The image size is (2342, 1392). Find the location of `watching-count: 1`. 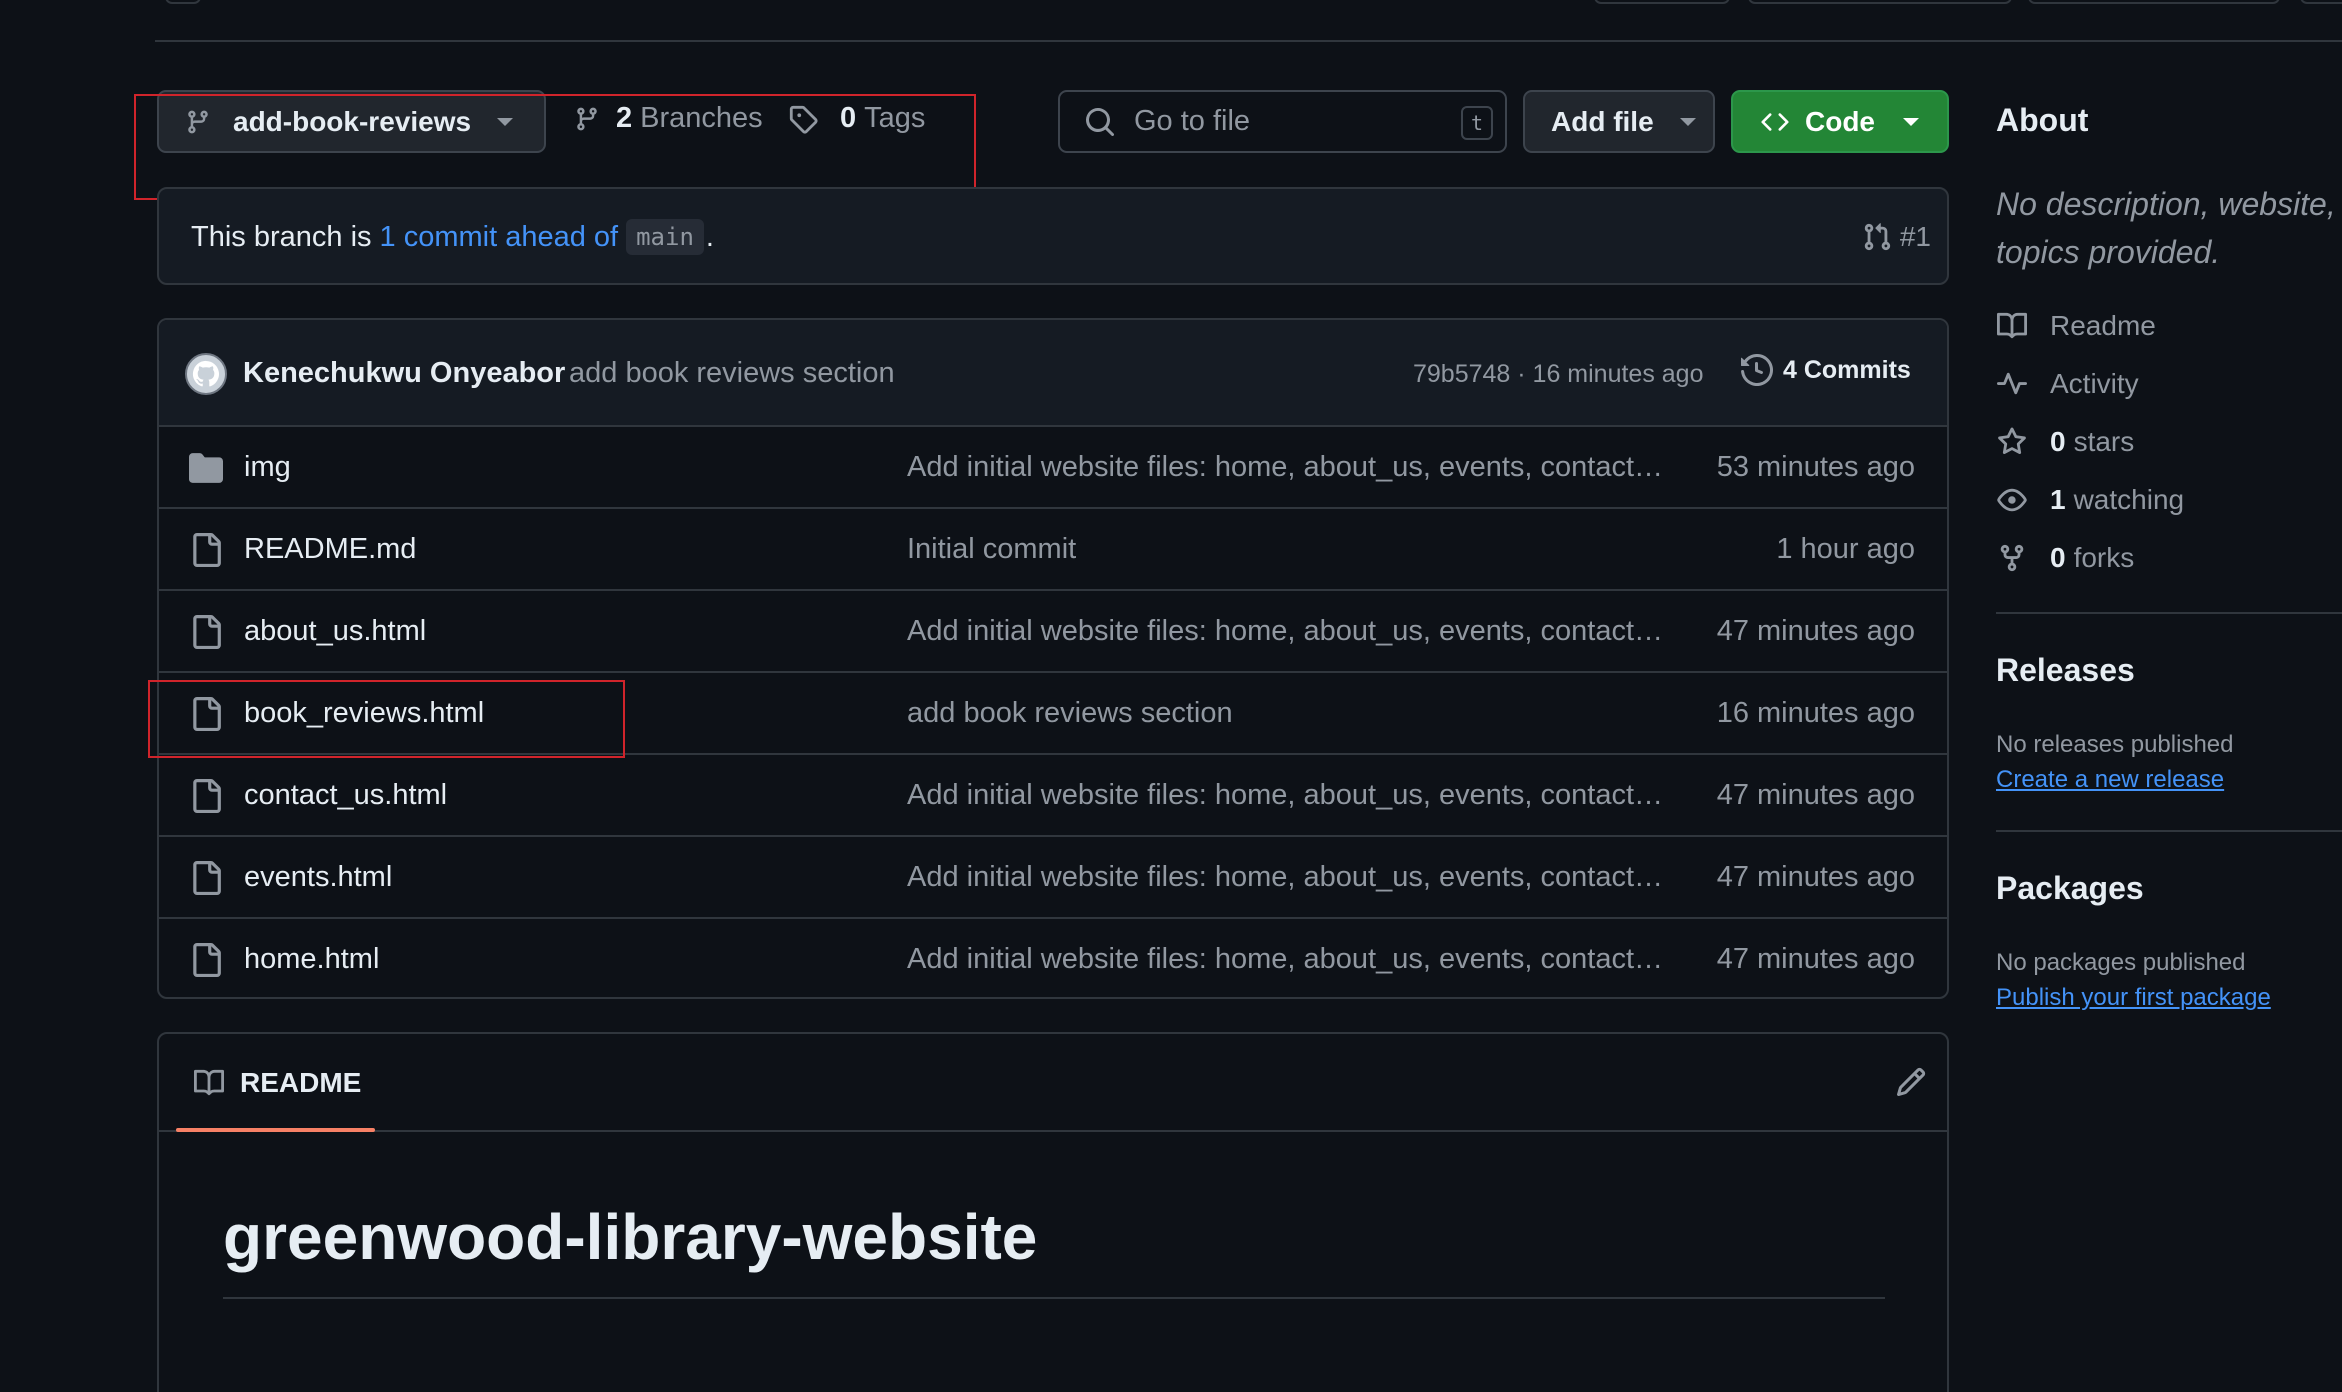

watching-count: 1 is located at coordinates (2058, 499).